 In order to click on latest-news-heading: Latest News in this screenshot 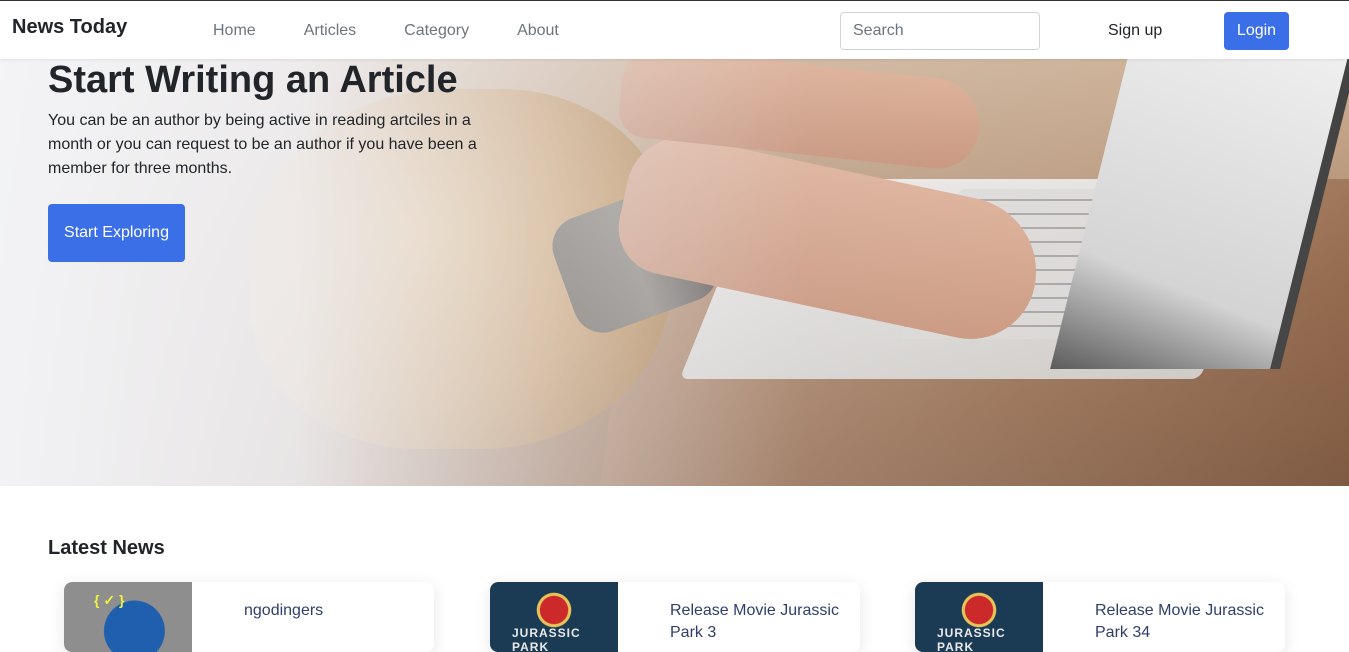, I will do `click(106, 548)`.